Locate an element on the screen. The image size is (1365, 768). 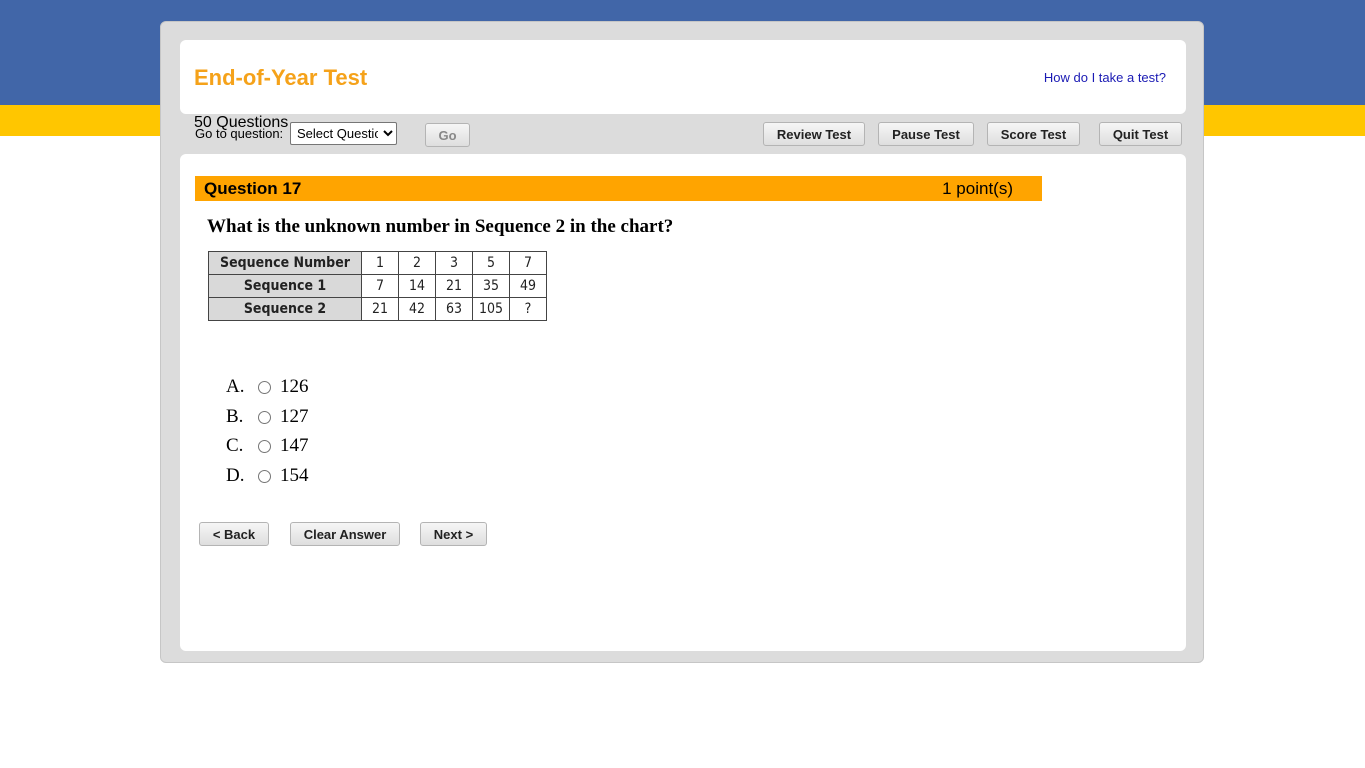
answer-letter: C. is located at coordinates (235, 445).